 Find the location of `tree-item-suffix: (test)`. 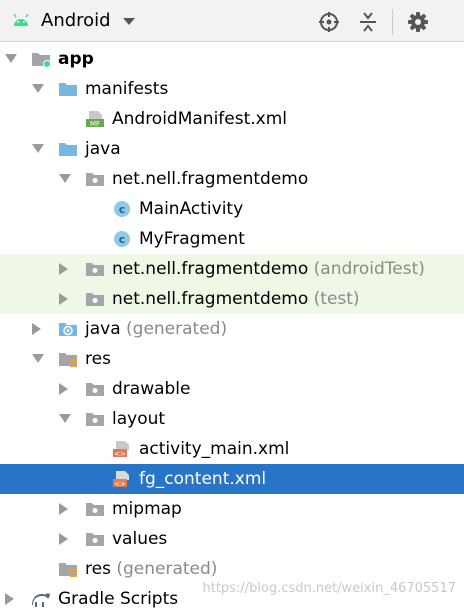

tree-item-suffix: (test) is located at coordinates (334, 299).